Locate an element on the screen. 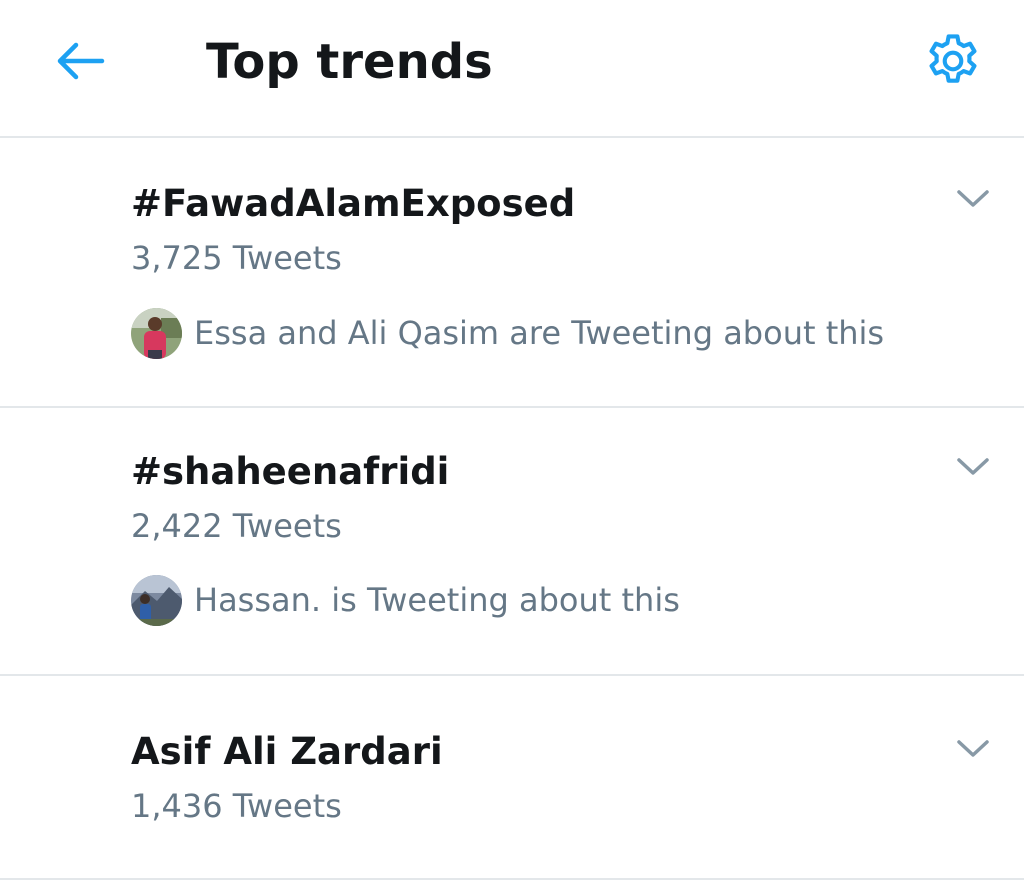  trend-context-text: Hassan. is Tweeting about this is located at coordinates (437, 600).